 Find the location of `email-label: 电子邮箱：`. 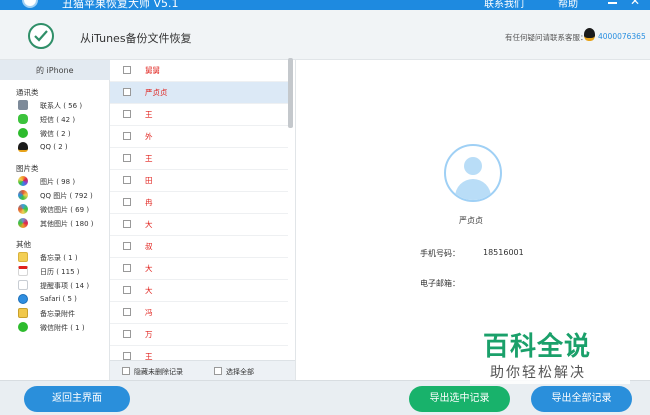

email-label: 电子邮箱： is located at coordinates (440, 283).